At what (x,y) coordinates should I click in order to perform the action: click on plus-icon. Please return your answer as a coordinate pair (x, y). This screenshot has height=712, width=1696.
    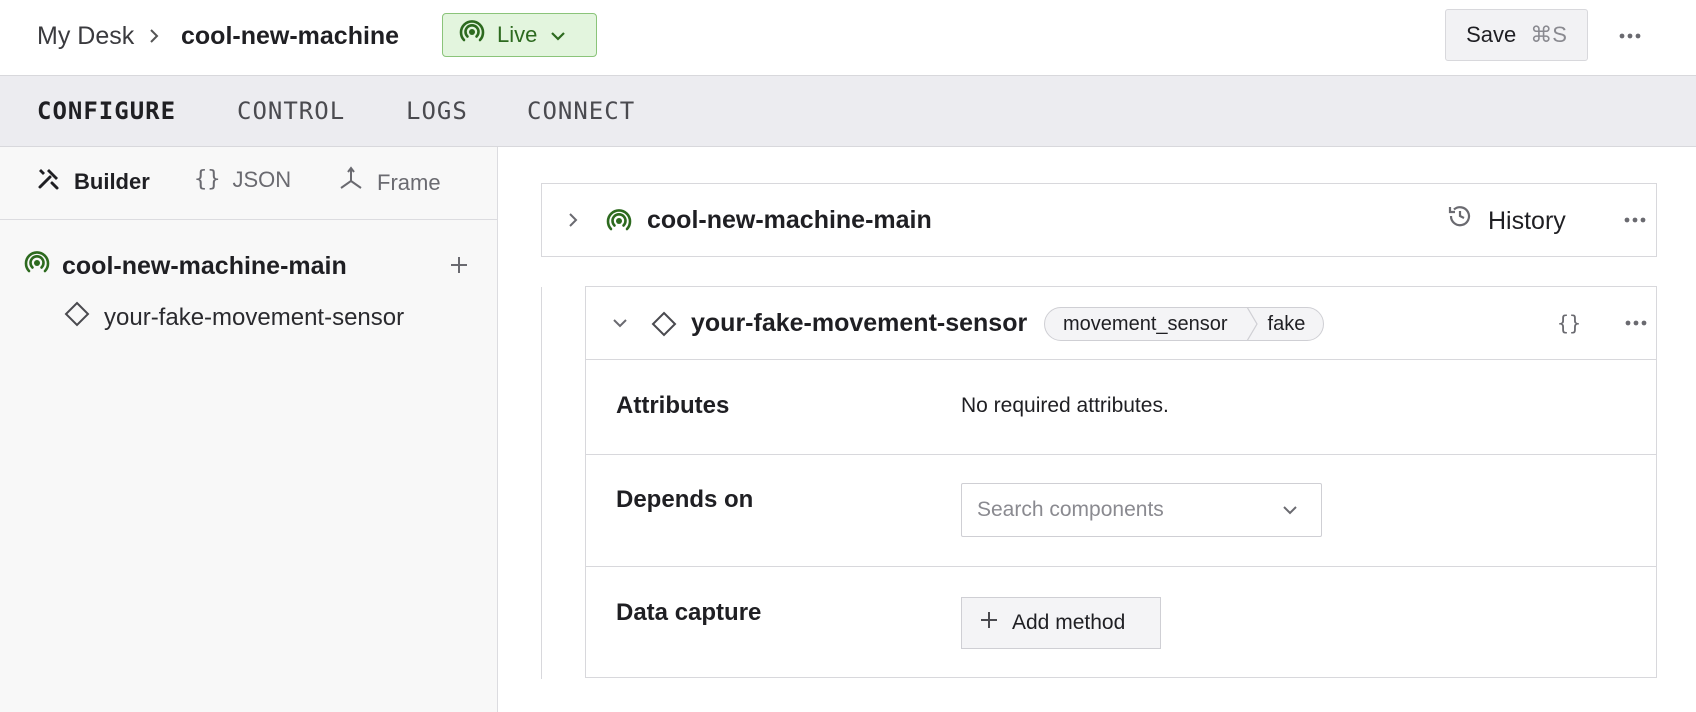
    Looking at the image, I should click on (989, 623).